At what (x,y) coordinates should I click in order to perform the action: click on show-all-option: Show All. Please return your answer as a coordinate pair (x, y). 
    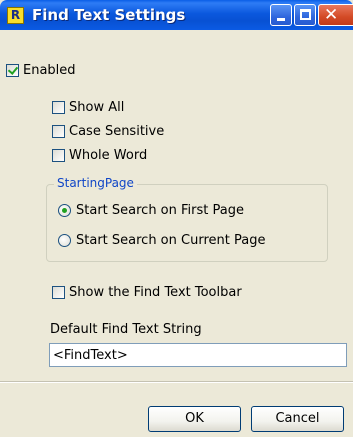
    Looking at the image, I should click on (88, 107).